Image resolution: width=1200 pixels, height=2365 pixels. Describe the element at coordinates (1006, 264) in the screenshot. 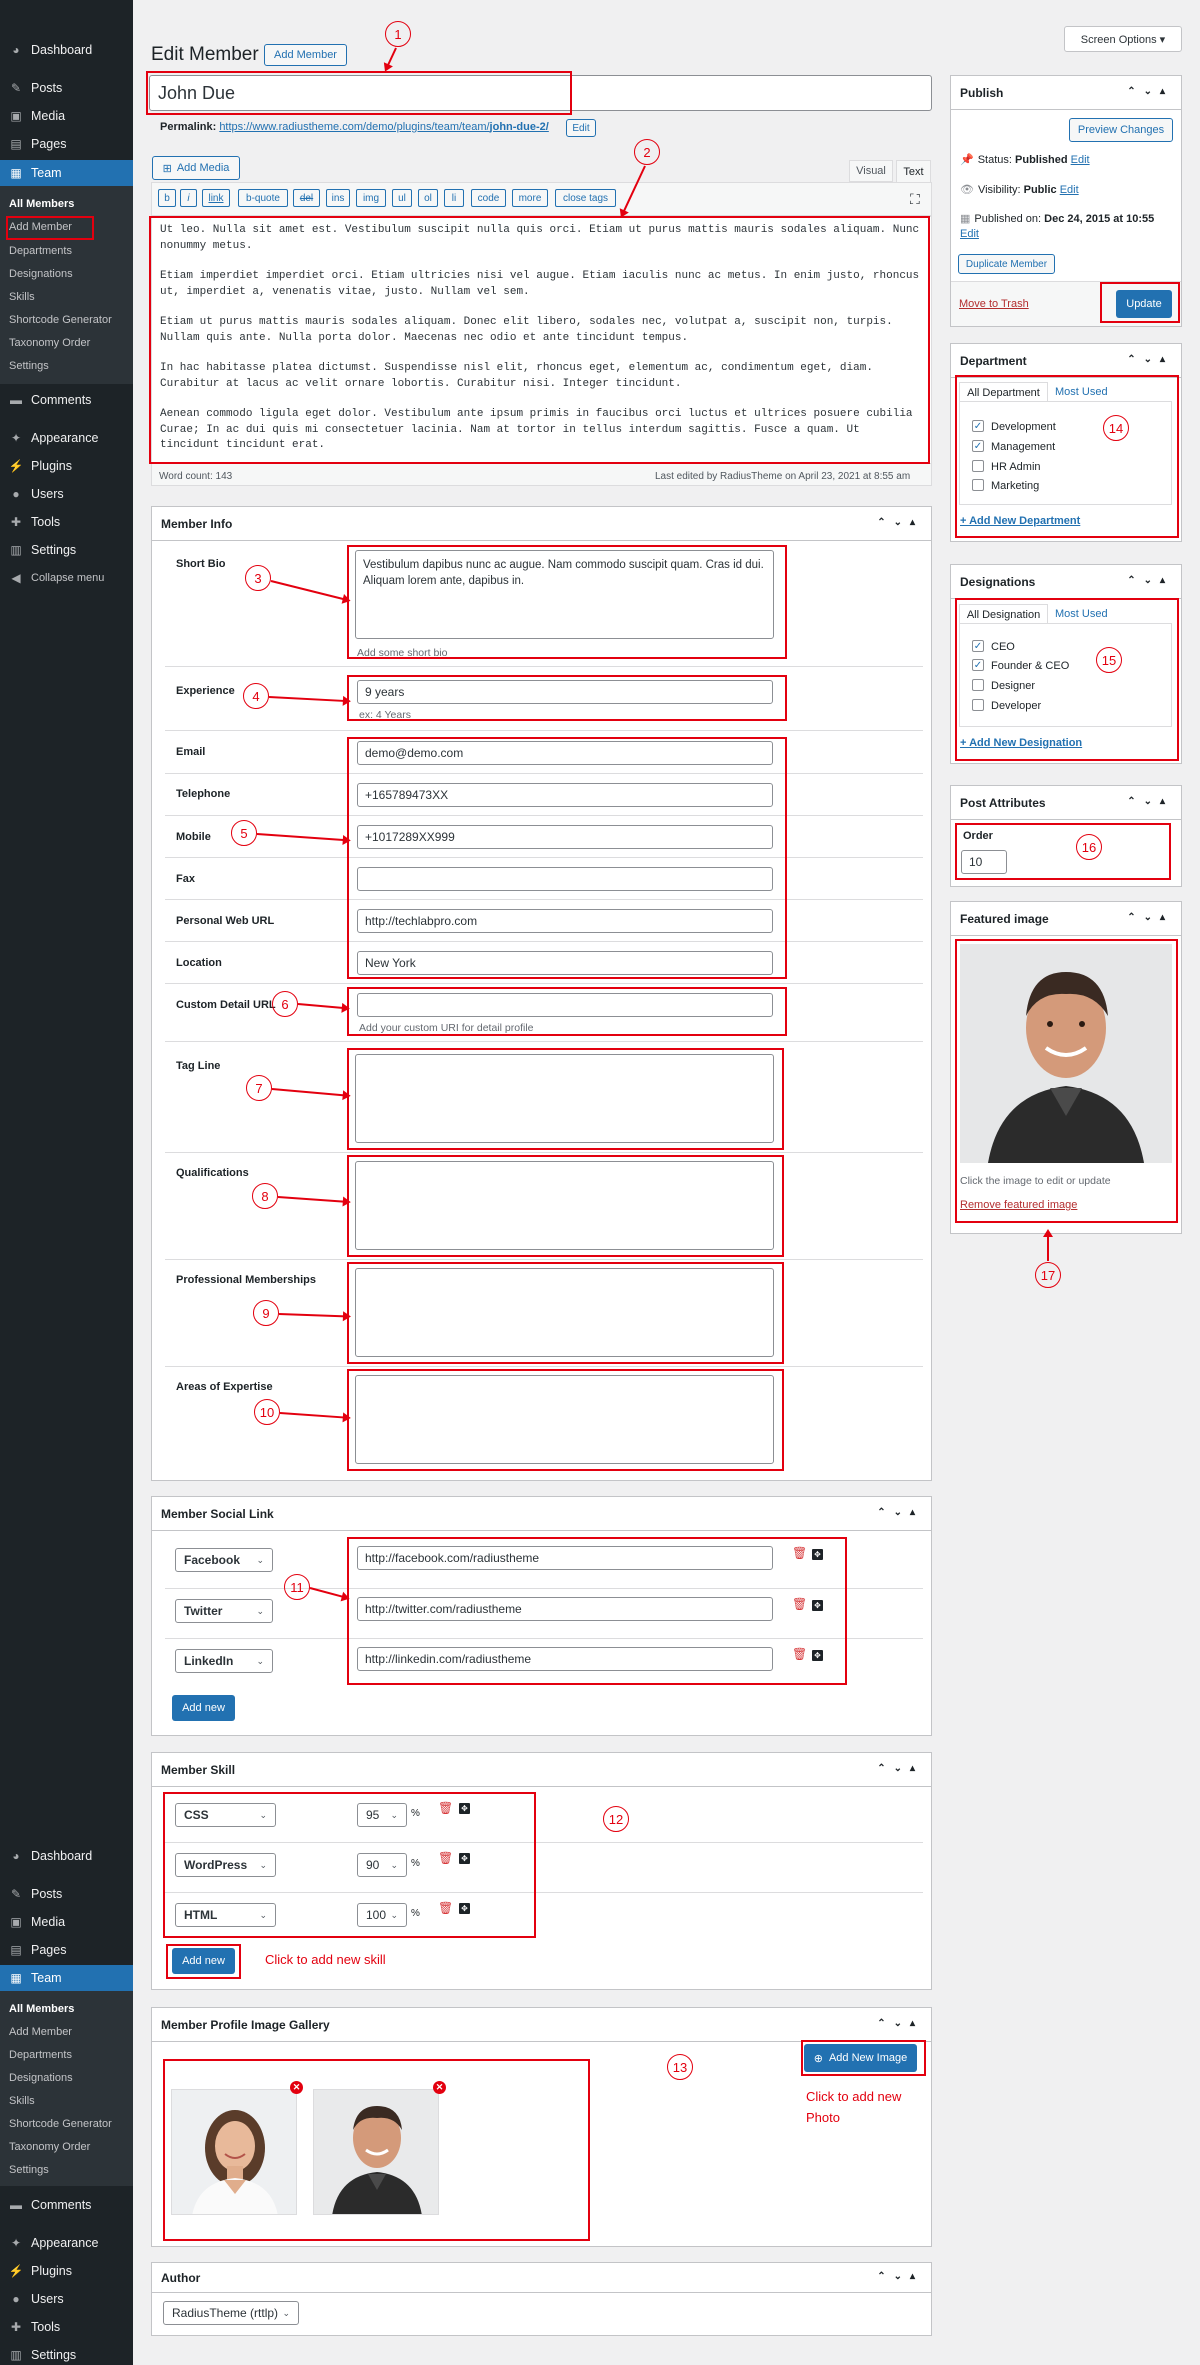

I see `duplicate-member-button: Duplicate Member` at that location.